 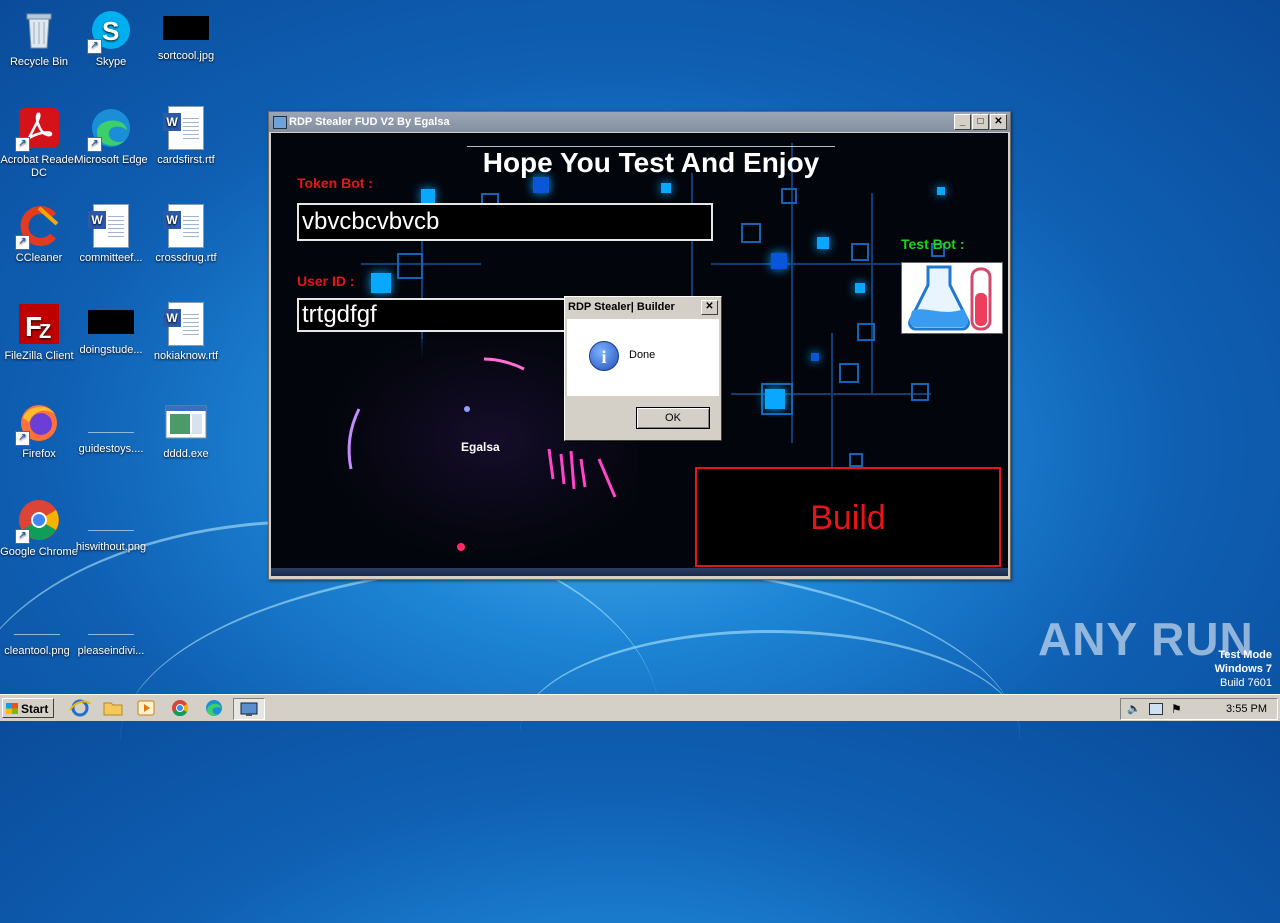 I want to click on firefox-icon: ↗, so click(x=38, y=423).